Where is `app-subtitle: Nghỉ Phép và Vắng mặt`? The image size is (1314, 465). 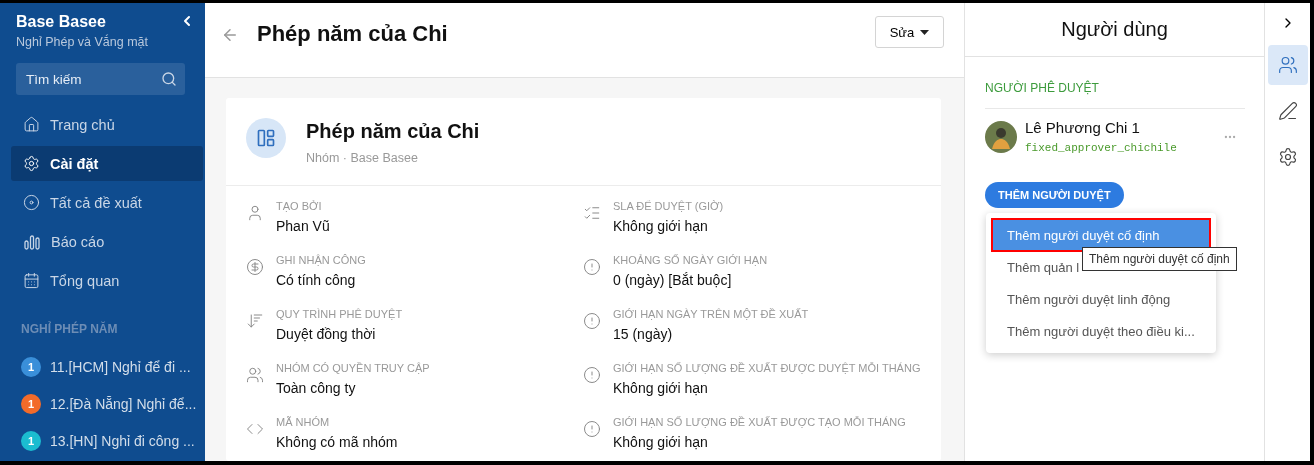 app-subtitle: Nghỉ Phép và Vắng mặt is located at coordinates (82, 41).